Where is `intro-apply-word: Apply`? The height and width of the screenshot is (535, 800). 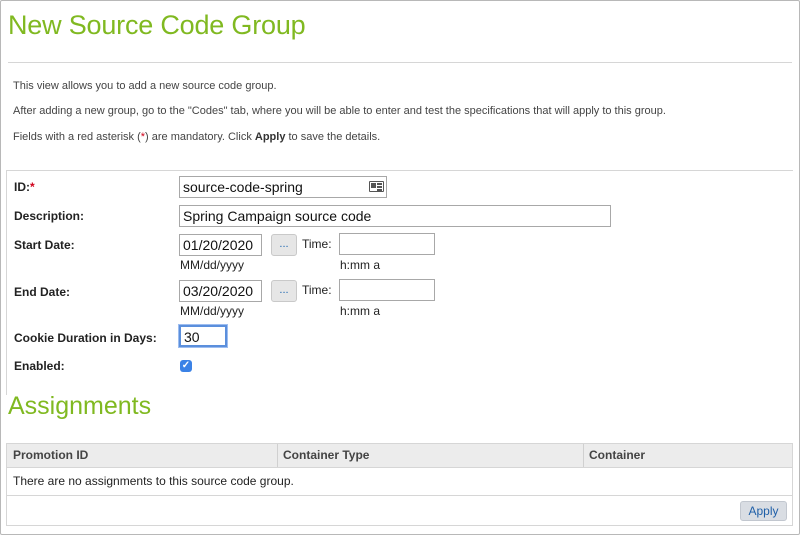 intro-apply-word: Apply is located at coordinates (270, 137).